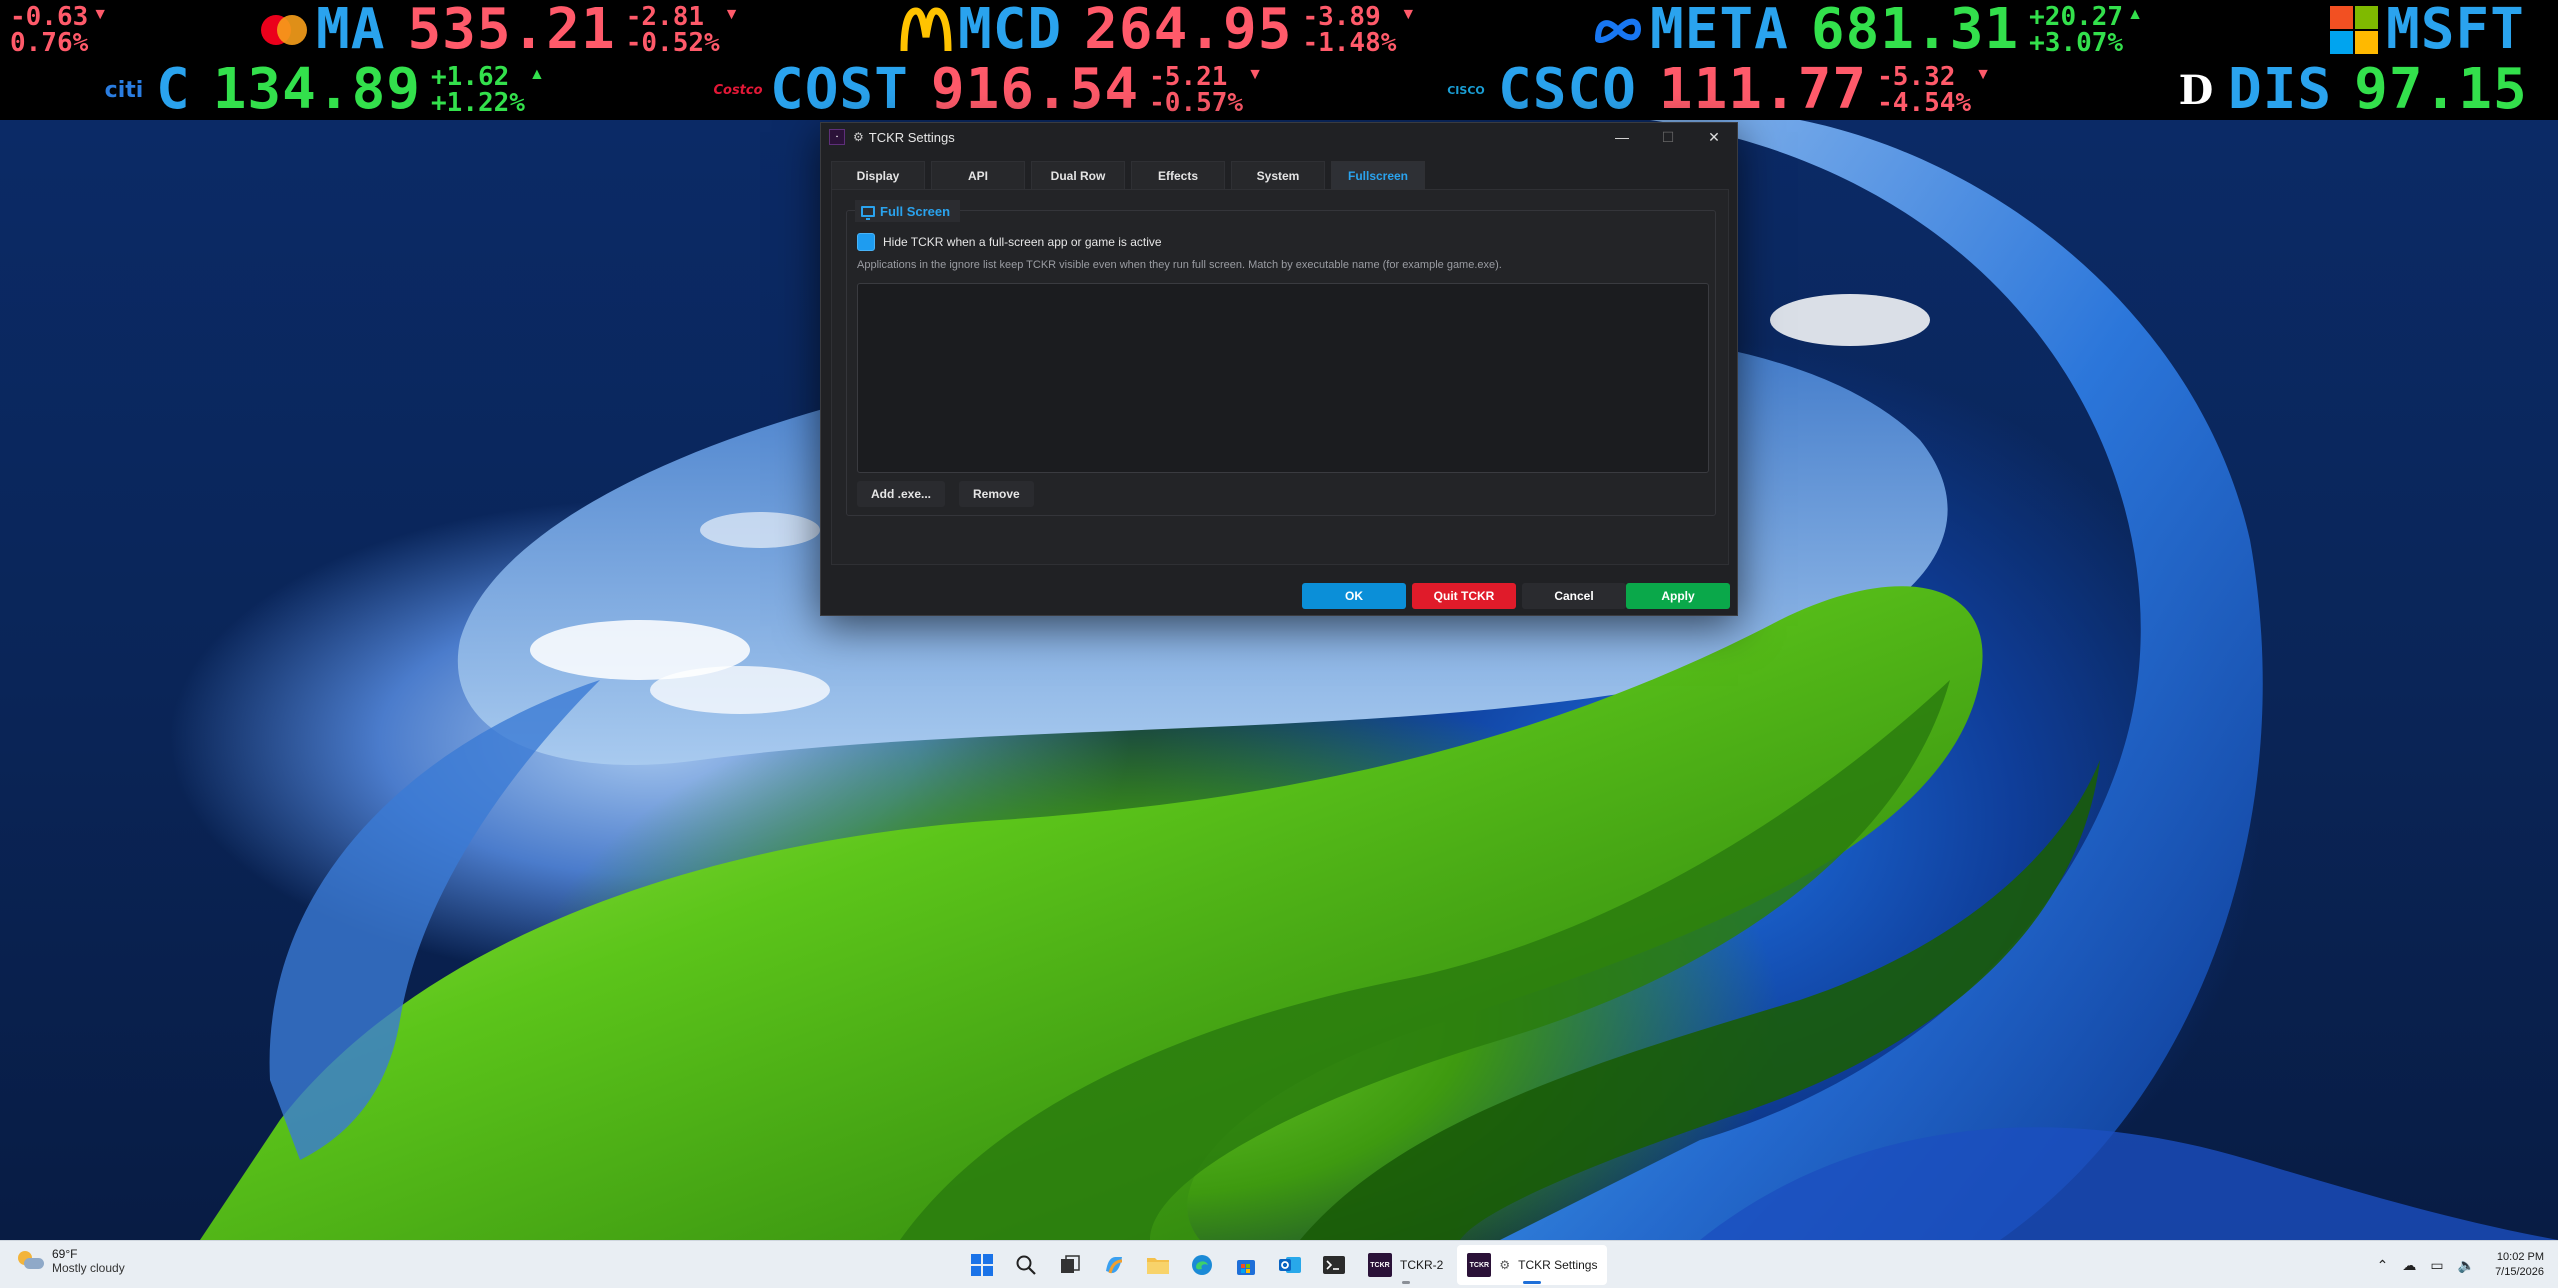  I want to click on tab-display: Display, so click(878, 175).